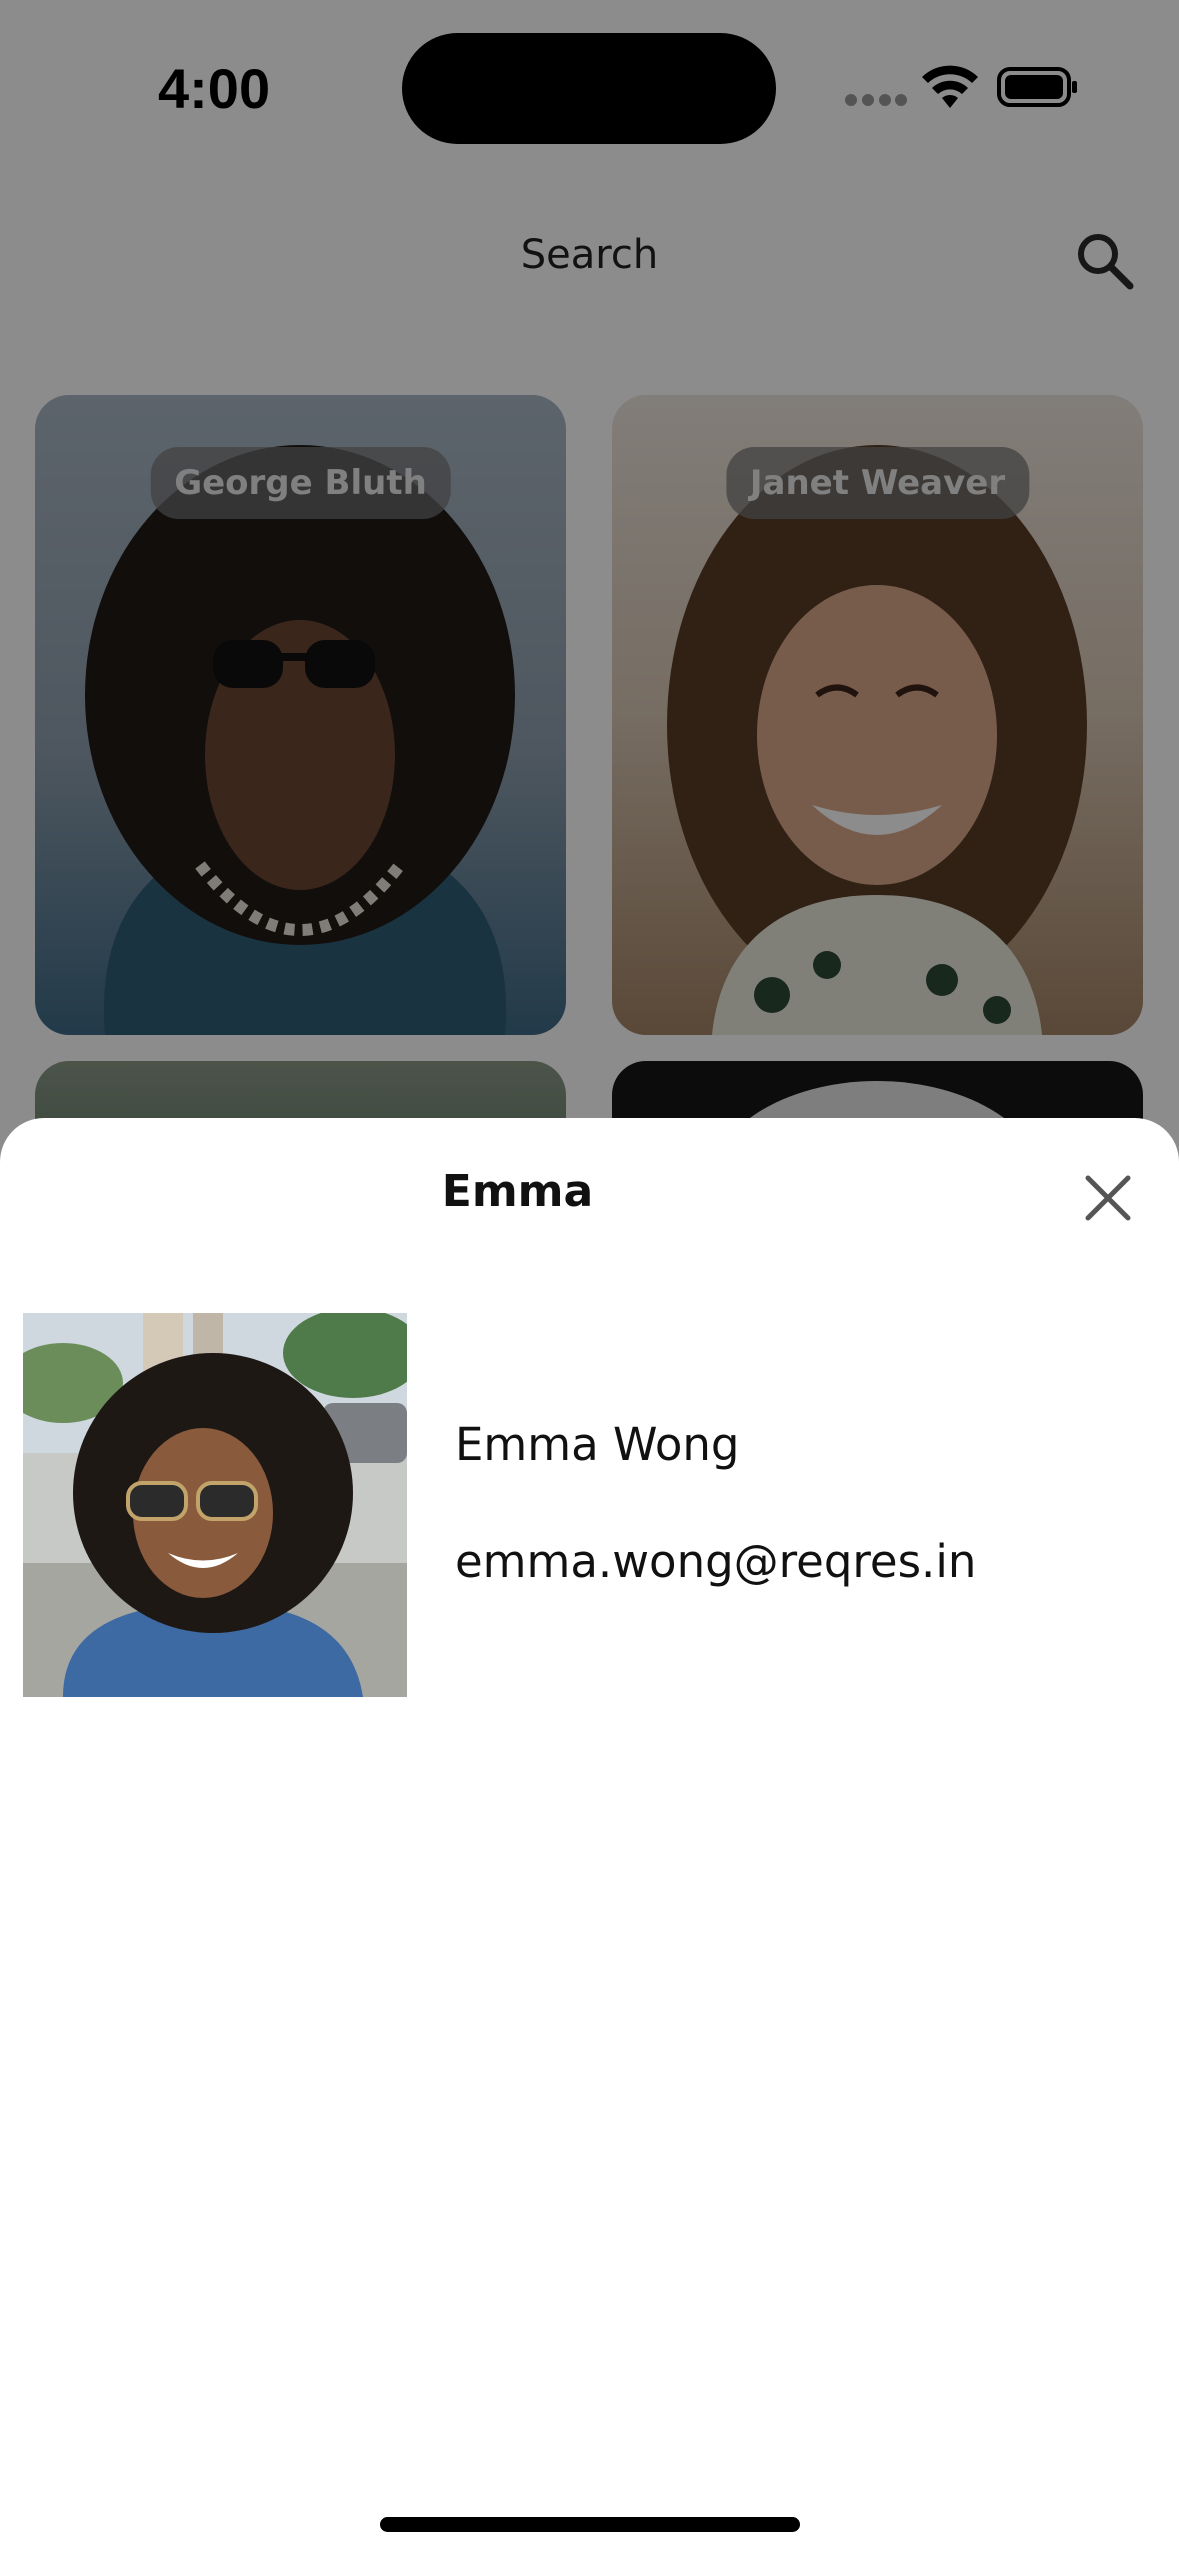 The width and height of the screenshot is (1179, 2556). Describe the element at coordinates (1108, 1198) in the screenshot. I see `close-icon` at that location.